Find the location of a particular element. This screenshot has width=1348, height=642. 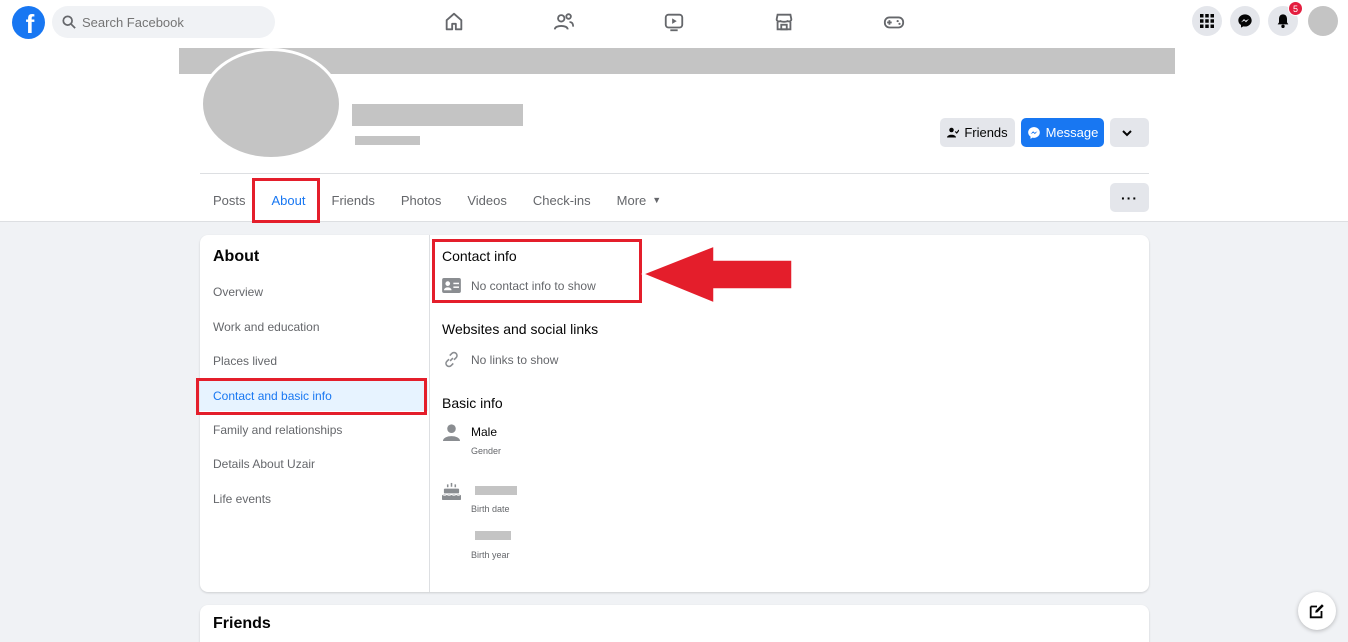

sidebar-item-work-education: Work and education is located at coordinates (314, 327).